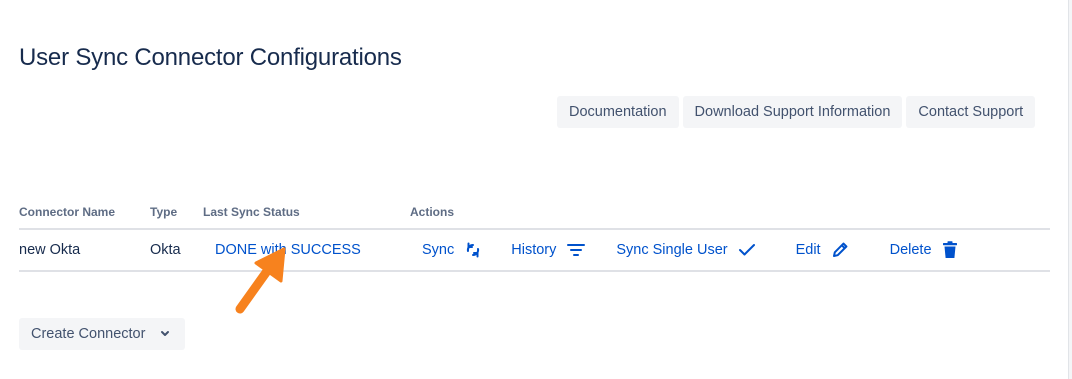 The image size is (1072, 379). I want to click on history-action: History, so click(548, 250).